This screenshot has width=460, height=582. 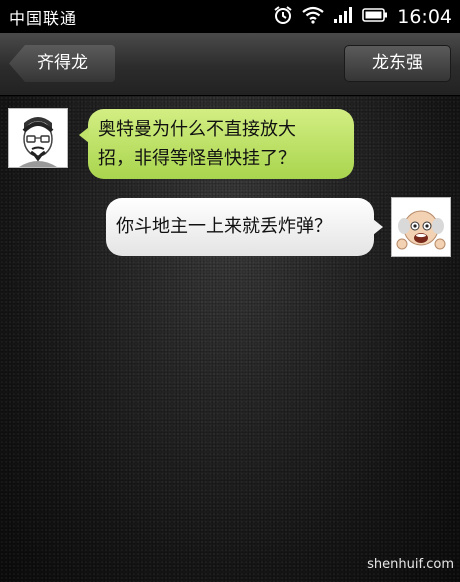 What do you see at coordinates (230, 64) in the screenshot?
I see `title-bar: 齐得龙 龙东强` at bounding box center [230, 64].